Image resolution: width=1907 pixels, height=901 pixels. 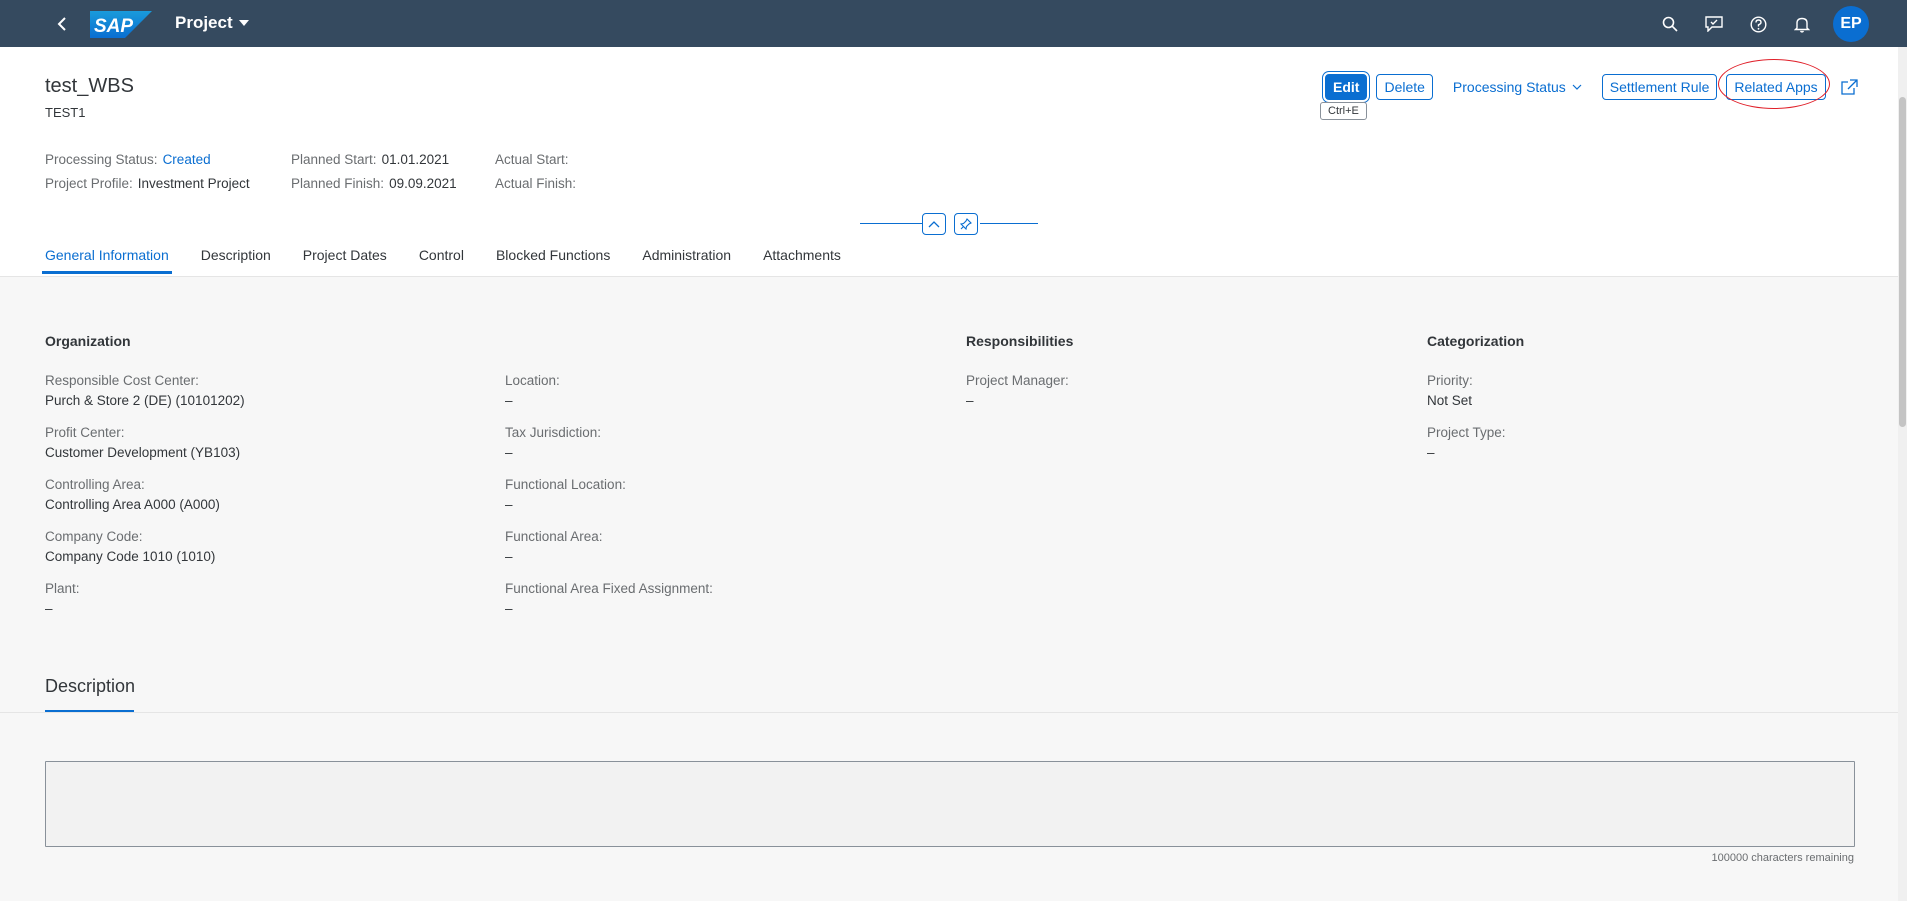 I want to click on settlement-rule-button: Settlement Rule, so click(x=1659, y=87).